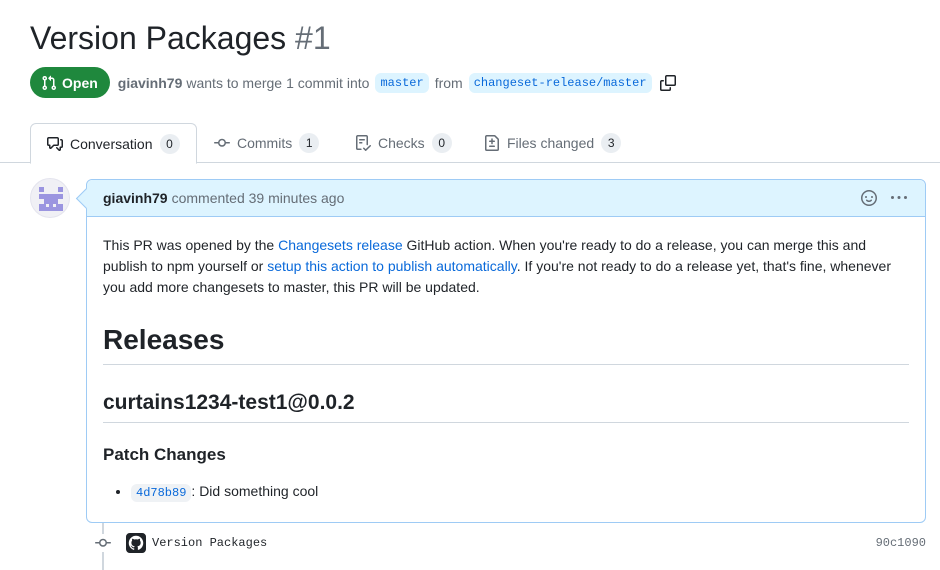 The image size is (940, 570). I want to click on head-branch: changeset-release/master, so click(560, 82).